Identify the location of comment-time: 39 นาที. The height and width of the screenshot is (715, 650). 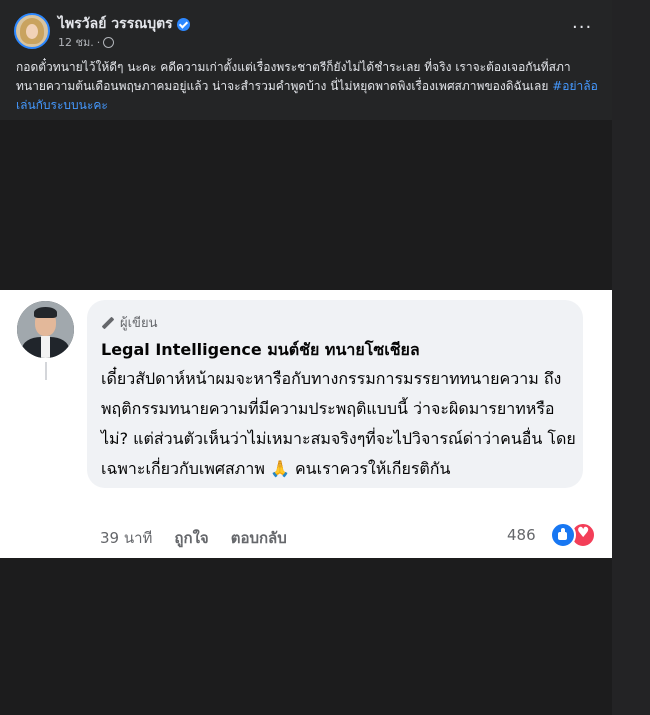
(126, 538).